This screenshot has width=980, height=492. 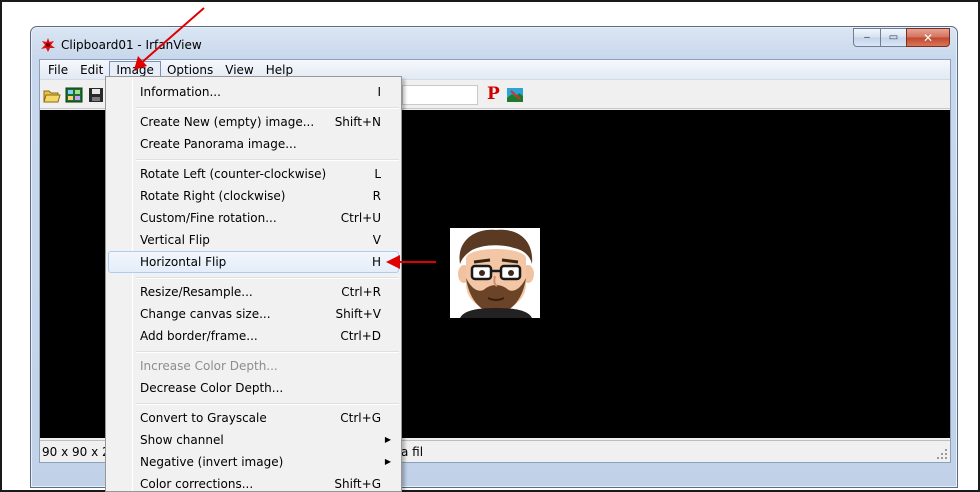 I want to click on menu-item-shortcut: Ctrl+U, so click(x=360, y=218).